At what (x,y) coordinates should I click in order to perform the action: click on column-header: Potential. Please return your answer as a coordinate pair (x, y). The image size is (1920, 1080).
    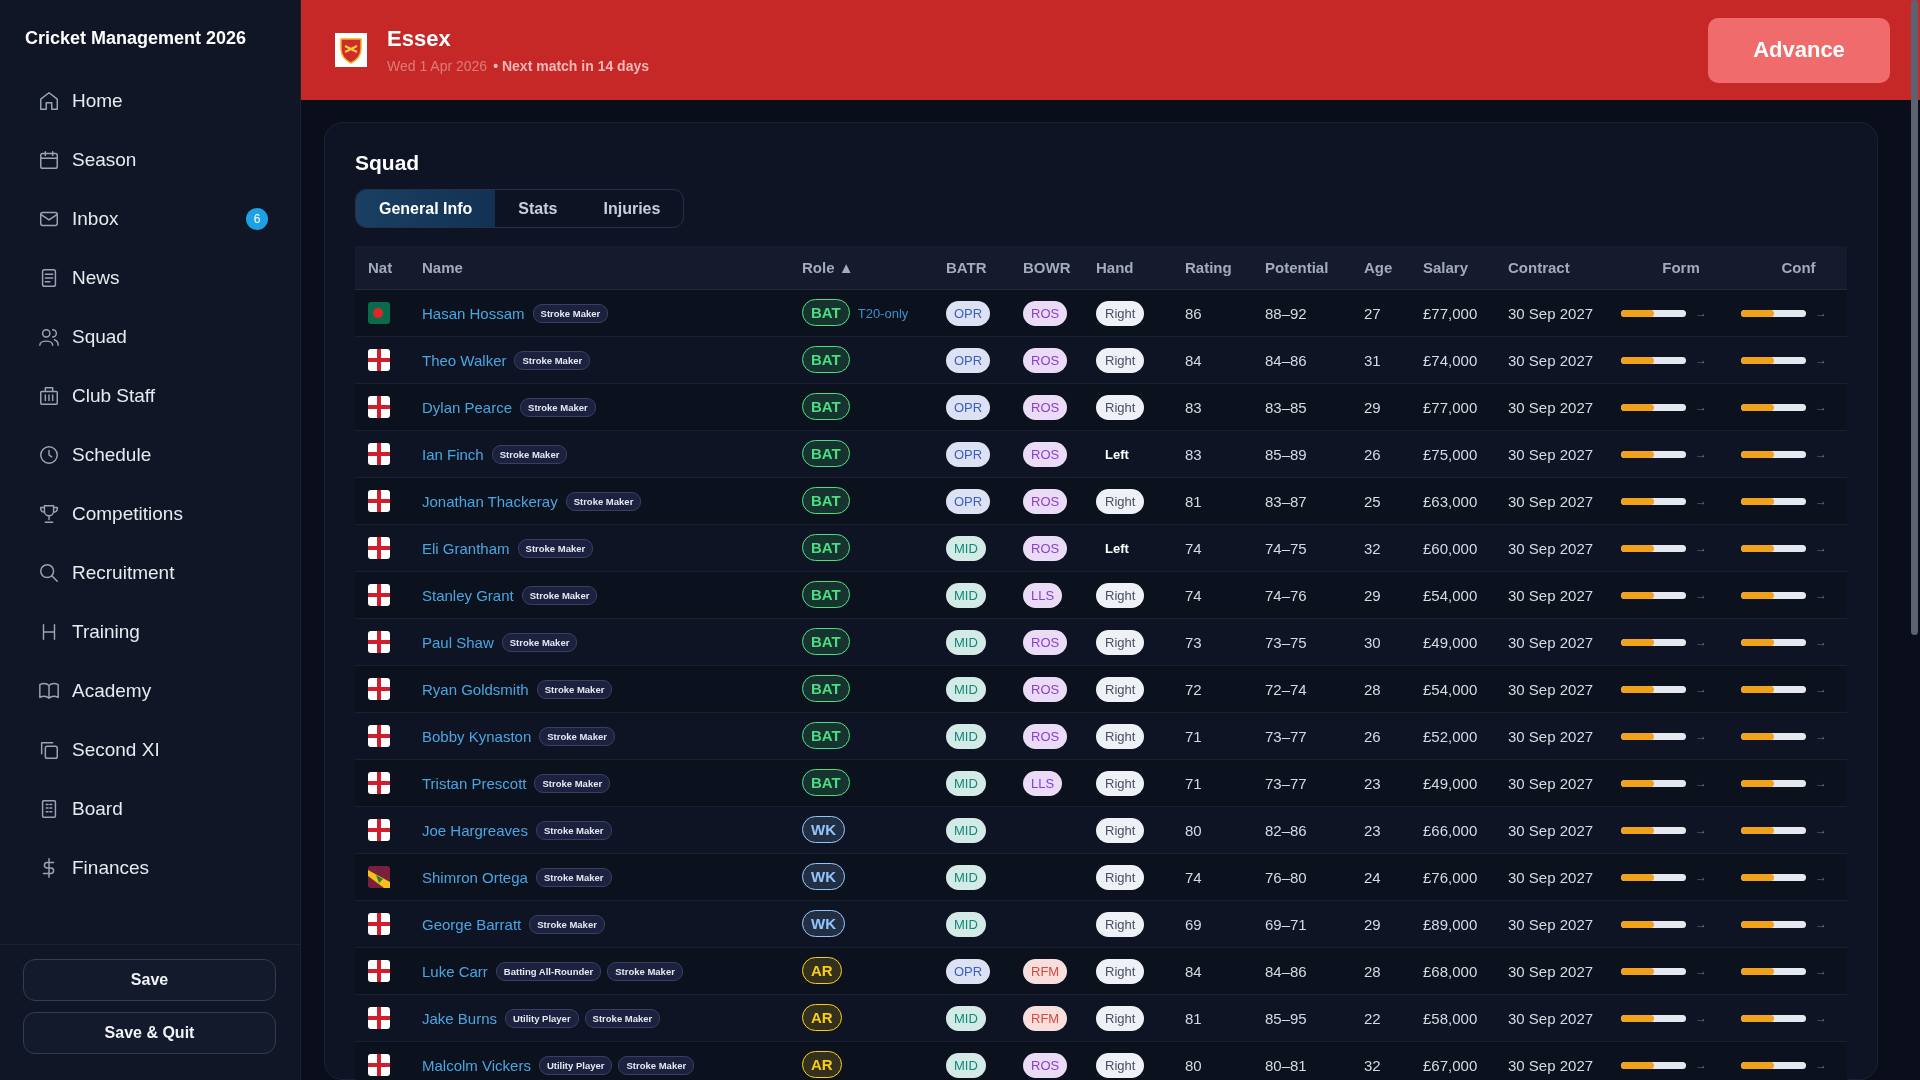
    Looking at the image, I should click on (1314, 267).